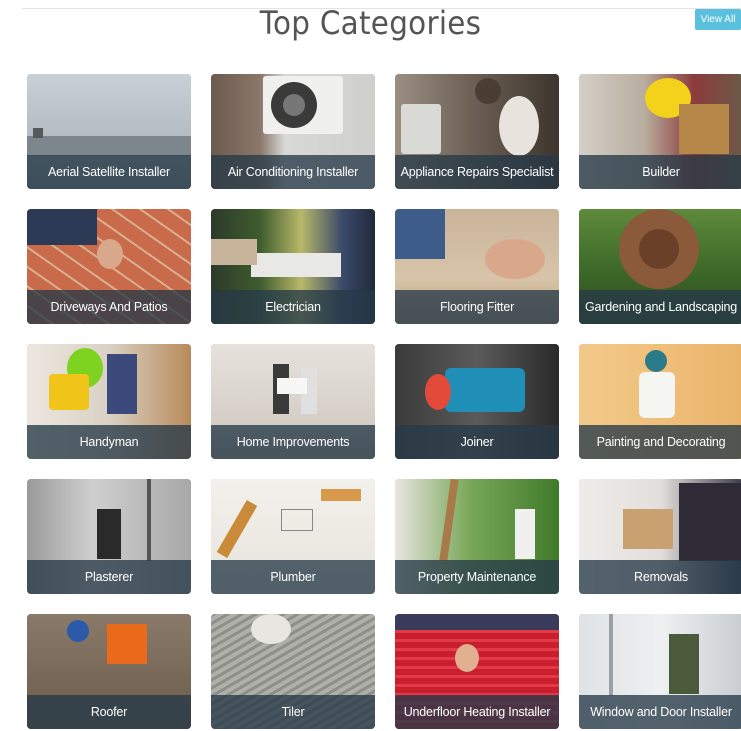 Image resolution: width=741 pixels, height=731 pixels. What do you see at coordinates (477, 131) in the screenshot?
I see `category-tile-appliance-repairs-specialist: Appliance Repairs Specialist` at bounding box center [477, 131].